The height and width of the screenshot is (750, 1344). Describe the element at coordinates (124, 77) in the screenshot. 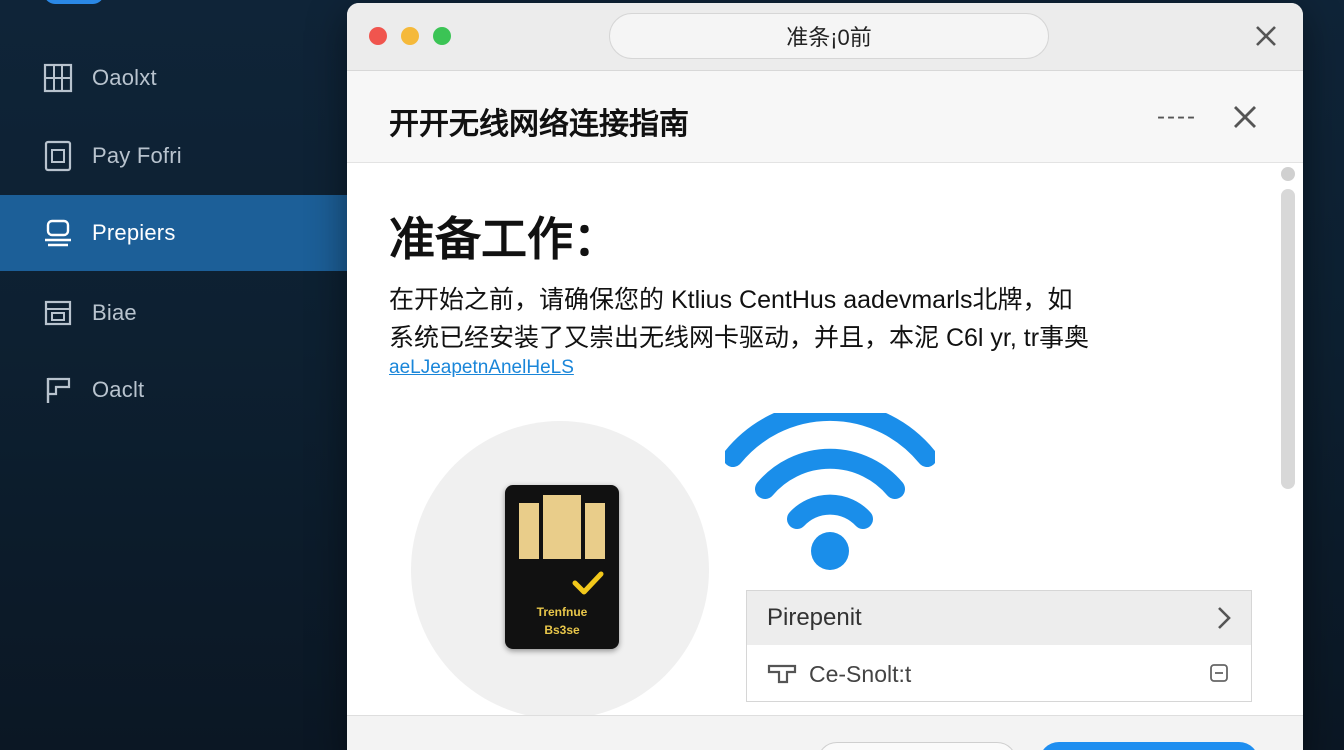

I see `sidebar-item-label: Oaolxt` at that location.